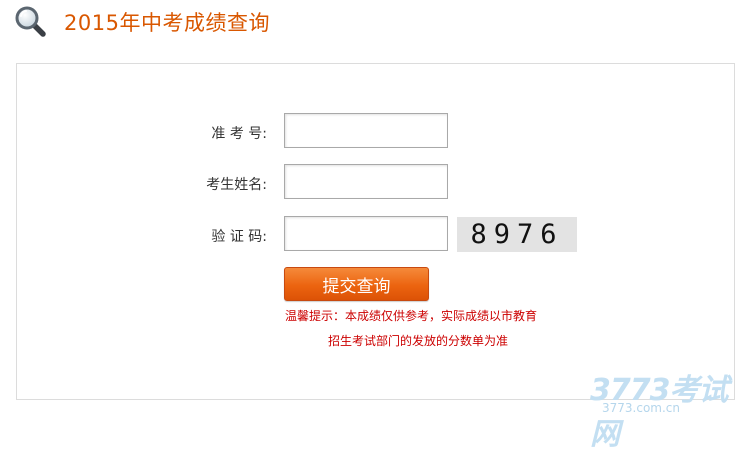 The height and width of the screenshot is (453, 753). What do you see at coordinates (31, 22) in the screenshot?
I see `search-icon` at bounding box center [31, 22].